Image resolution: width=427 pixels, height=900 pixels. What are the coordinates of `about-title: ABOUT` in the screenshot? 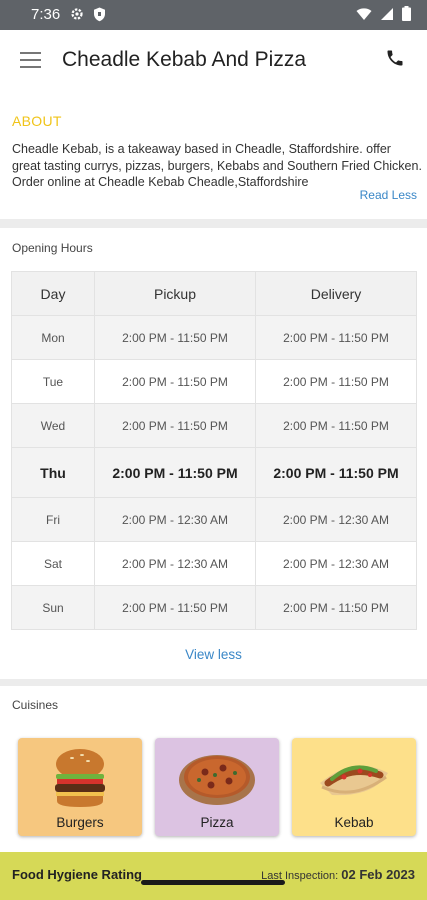 It's located at (37, 121).